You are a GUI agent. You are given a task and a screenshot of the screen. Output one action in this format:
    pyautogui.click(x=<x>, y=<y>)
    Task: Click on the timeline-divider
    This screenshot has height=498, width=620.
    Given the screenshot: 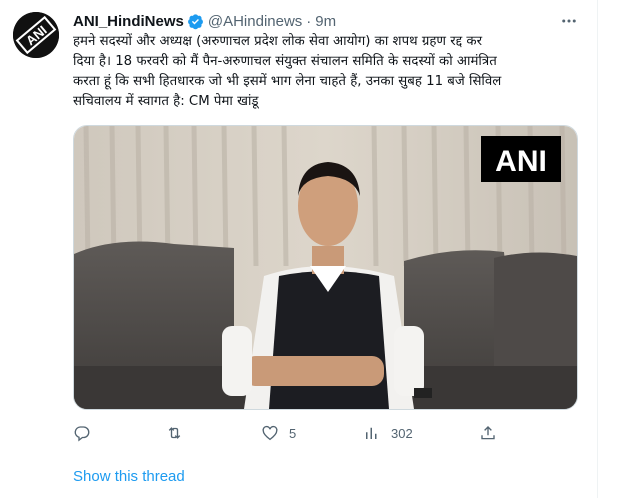 What is the action you would take?
    pyautogui.click(x=597, y=249)
    